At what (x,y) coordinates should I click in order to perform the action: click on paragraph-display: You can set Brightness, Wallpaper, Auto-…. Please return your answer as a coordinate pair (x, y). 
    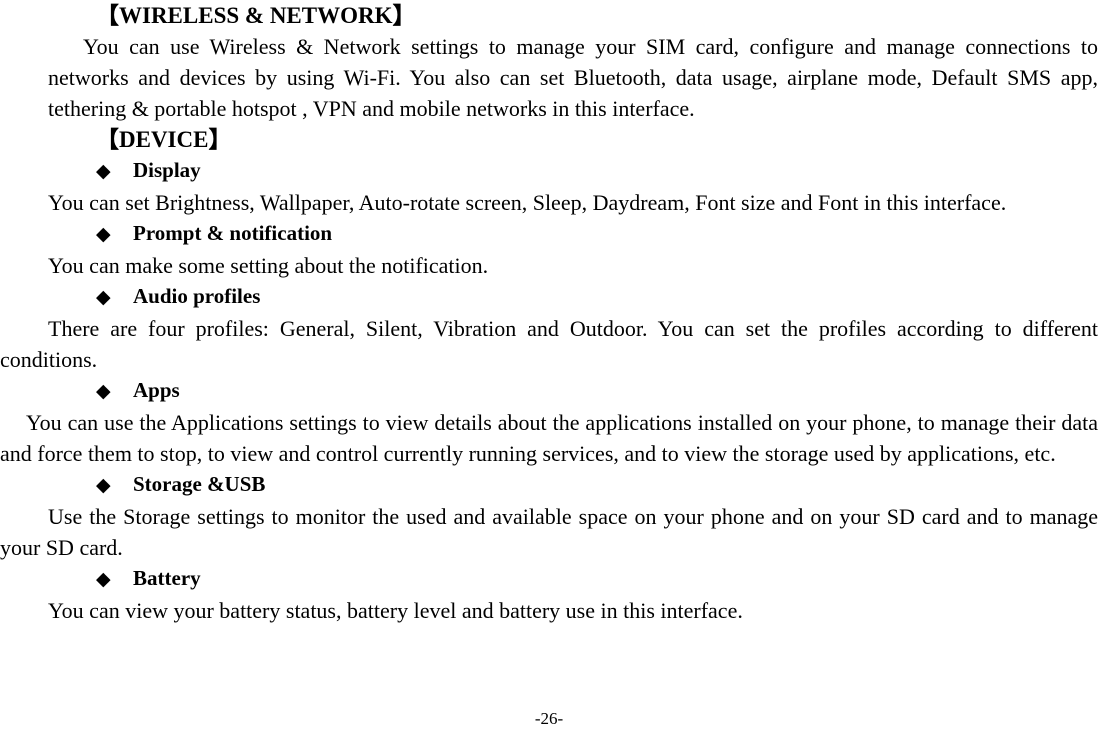
    Looking at the image, I should click on (527, 202).